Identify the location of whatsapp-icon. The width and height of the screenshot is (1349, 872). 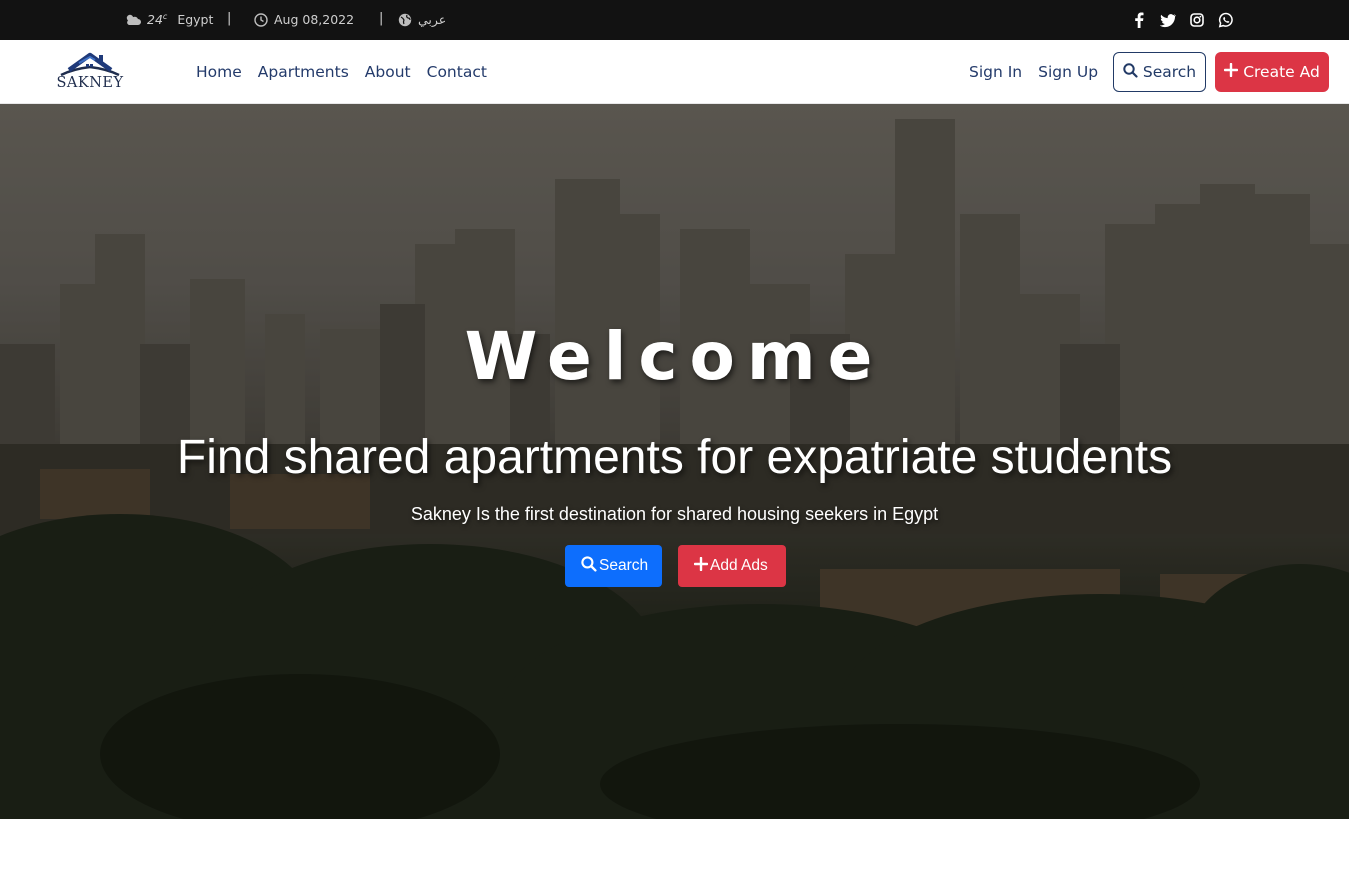
(1226, 20).